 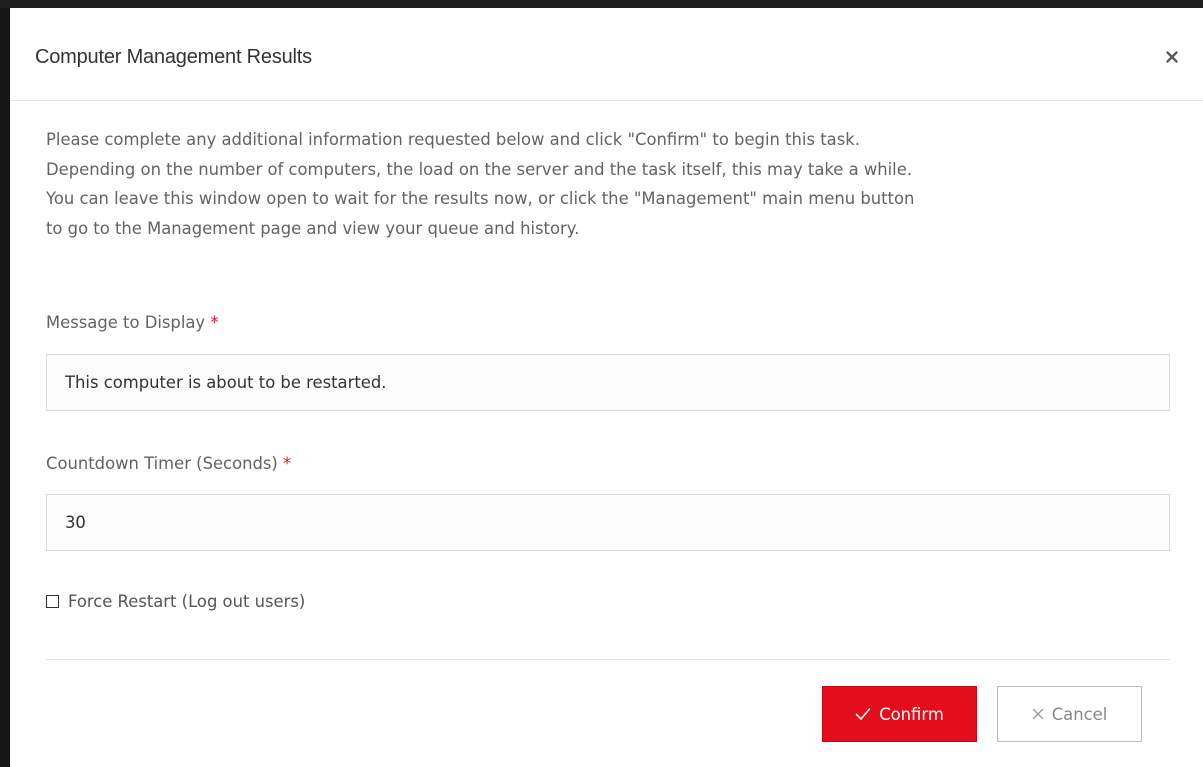 I want to click on cancel-label: Cancel, so click(x=1079, y=714).